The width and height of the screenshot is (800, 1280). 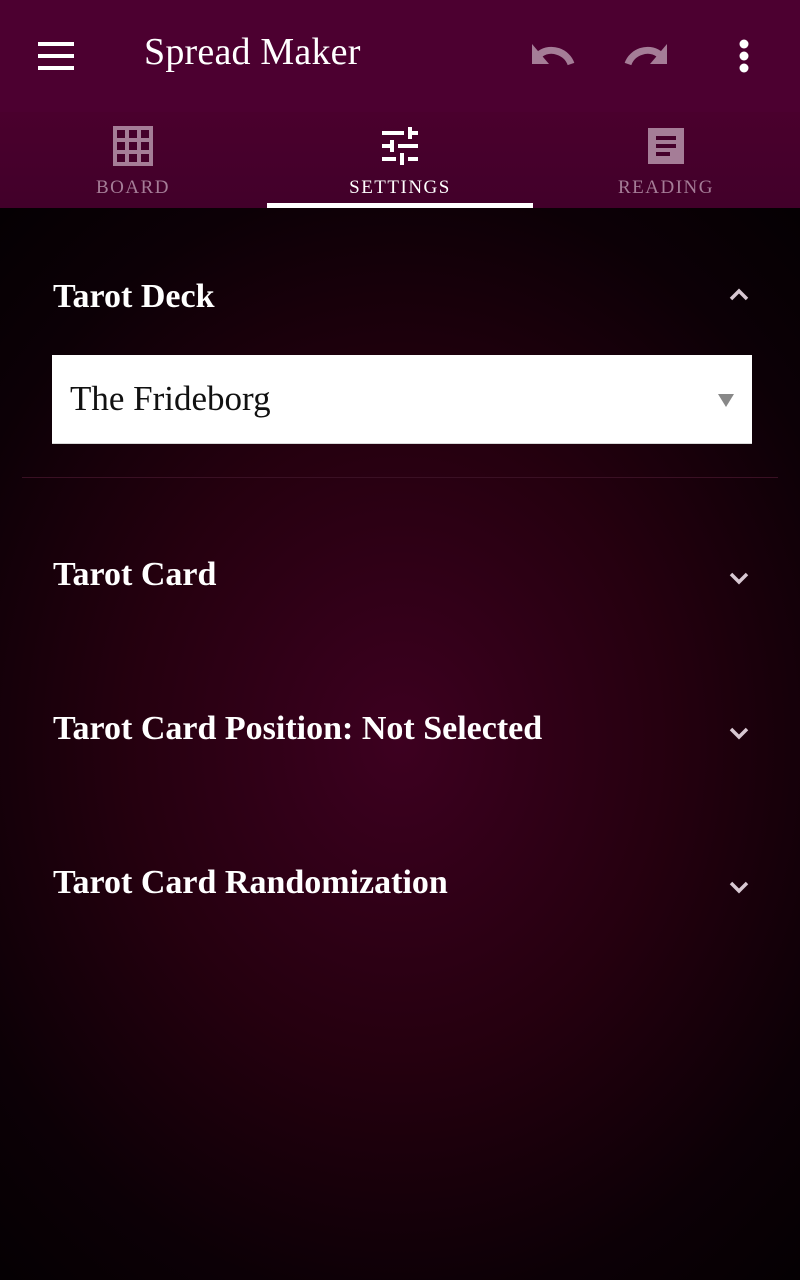 I want to click on grid-icon, so click(x=133, y=146).